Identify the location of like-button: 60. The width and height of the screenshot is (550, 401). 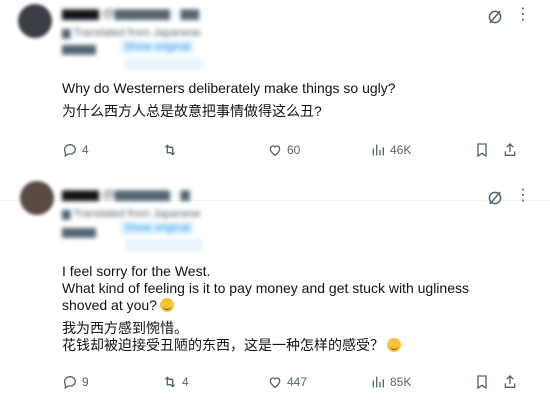
(283, 150).